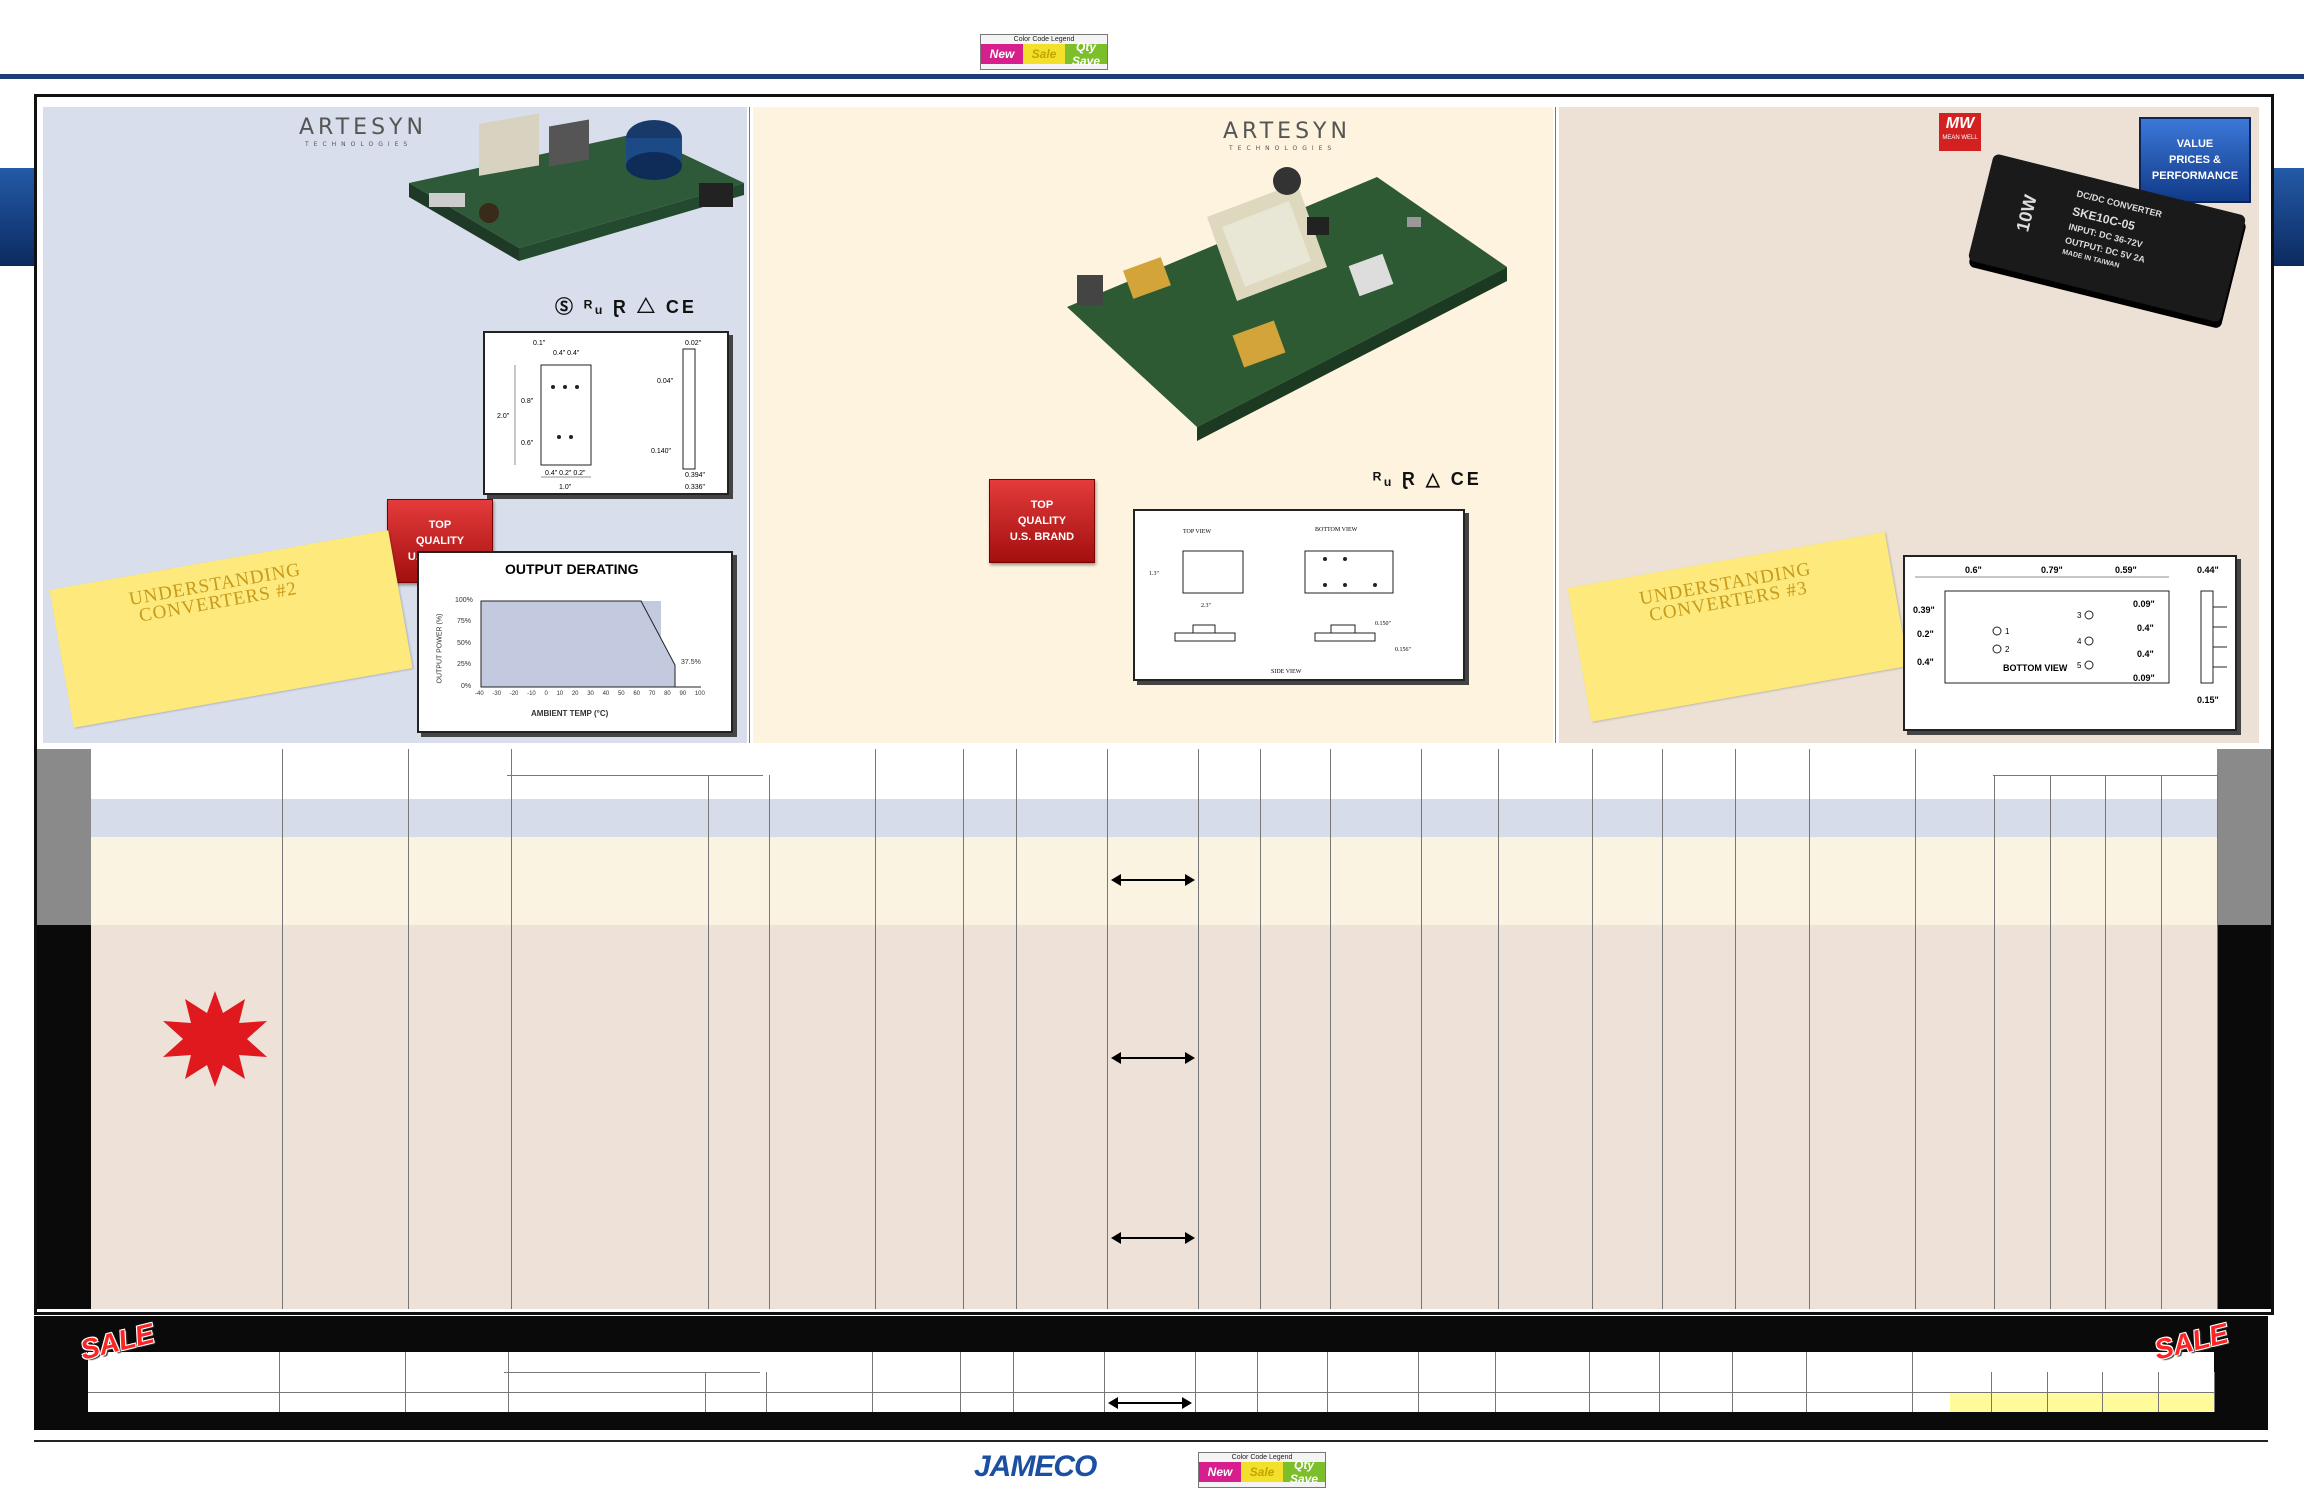  I want to click on jameco-logo: JAMECO, so click(1035, 1466).